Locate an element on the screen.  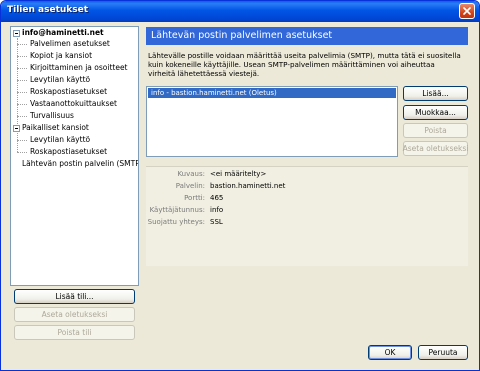
button-label: OK is located at coordinates (390, 352).